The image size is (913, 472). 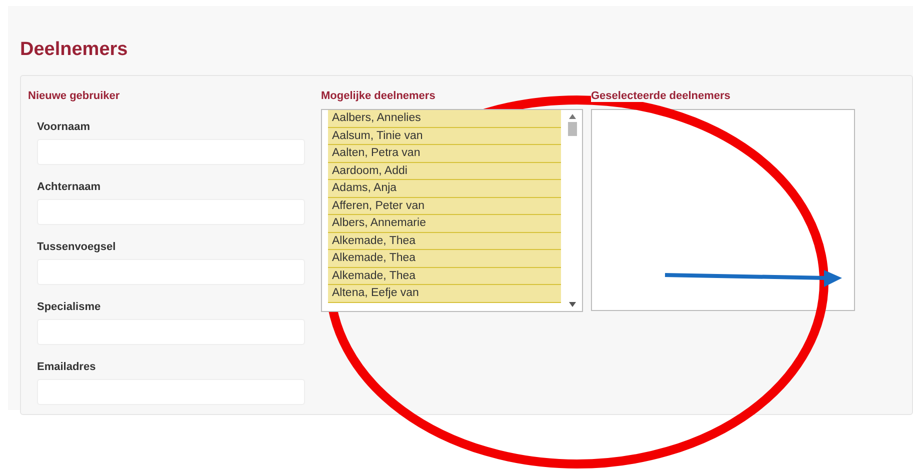 I want to click on scroll-thumb, so click(x=572, y=129).